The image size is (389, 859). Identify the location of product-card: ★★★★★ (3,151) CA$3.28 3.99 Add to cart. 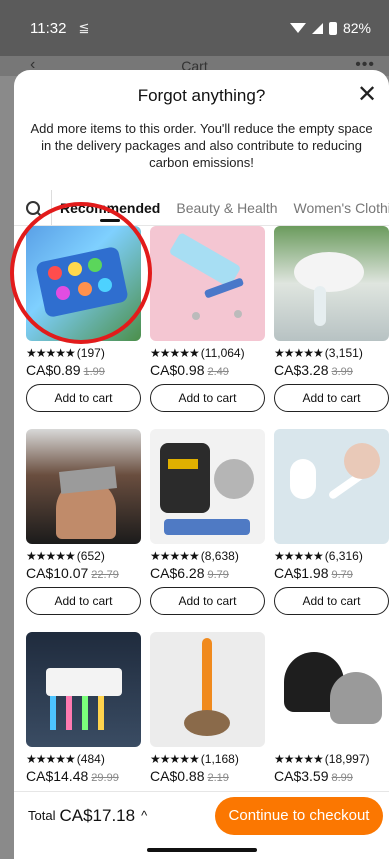
(331, 319).